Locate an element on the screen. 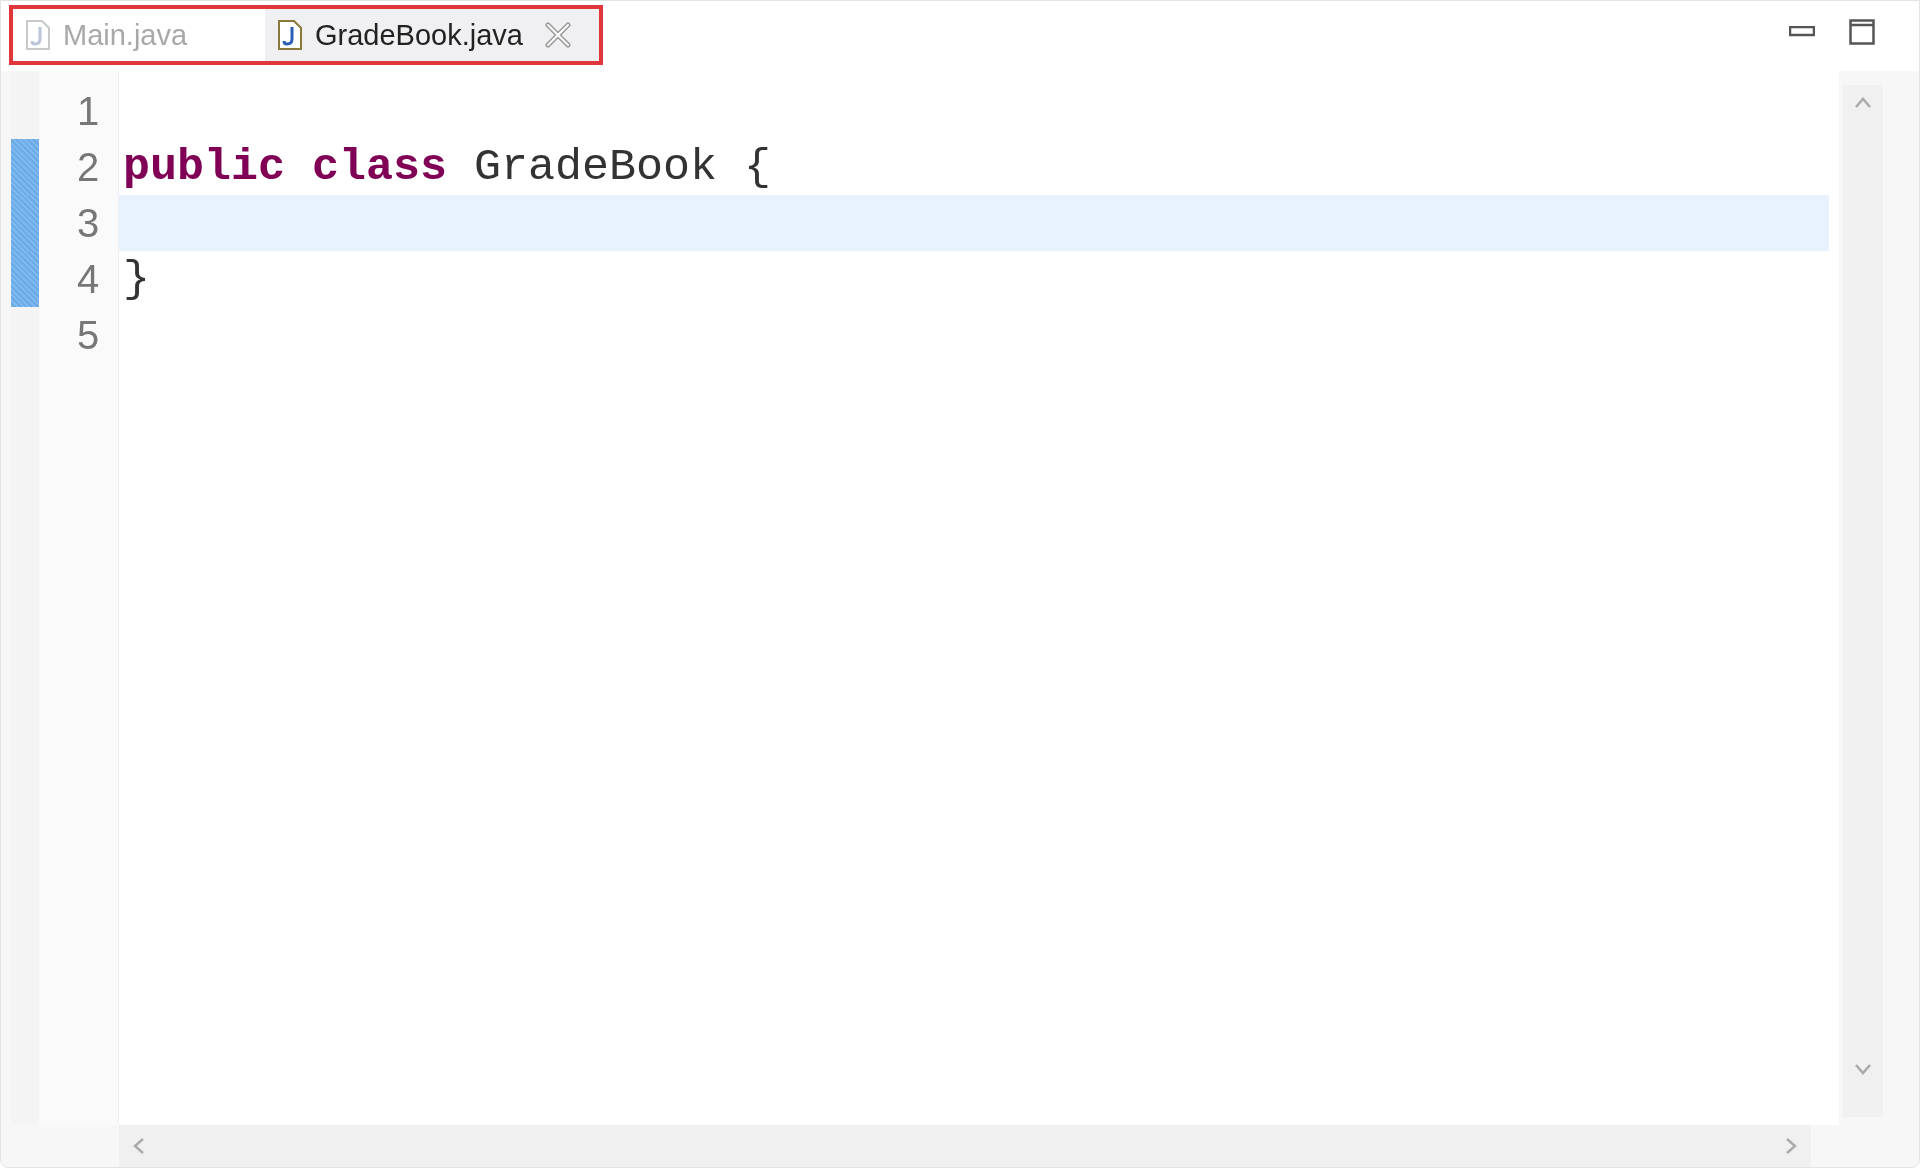 Image resolution: width=1920 pixels, height=1170 pixels. minimize-icon is located at coordinates (1802, 32).